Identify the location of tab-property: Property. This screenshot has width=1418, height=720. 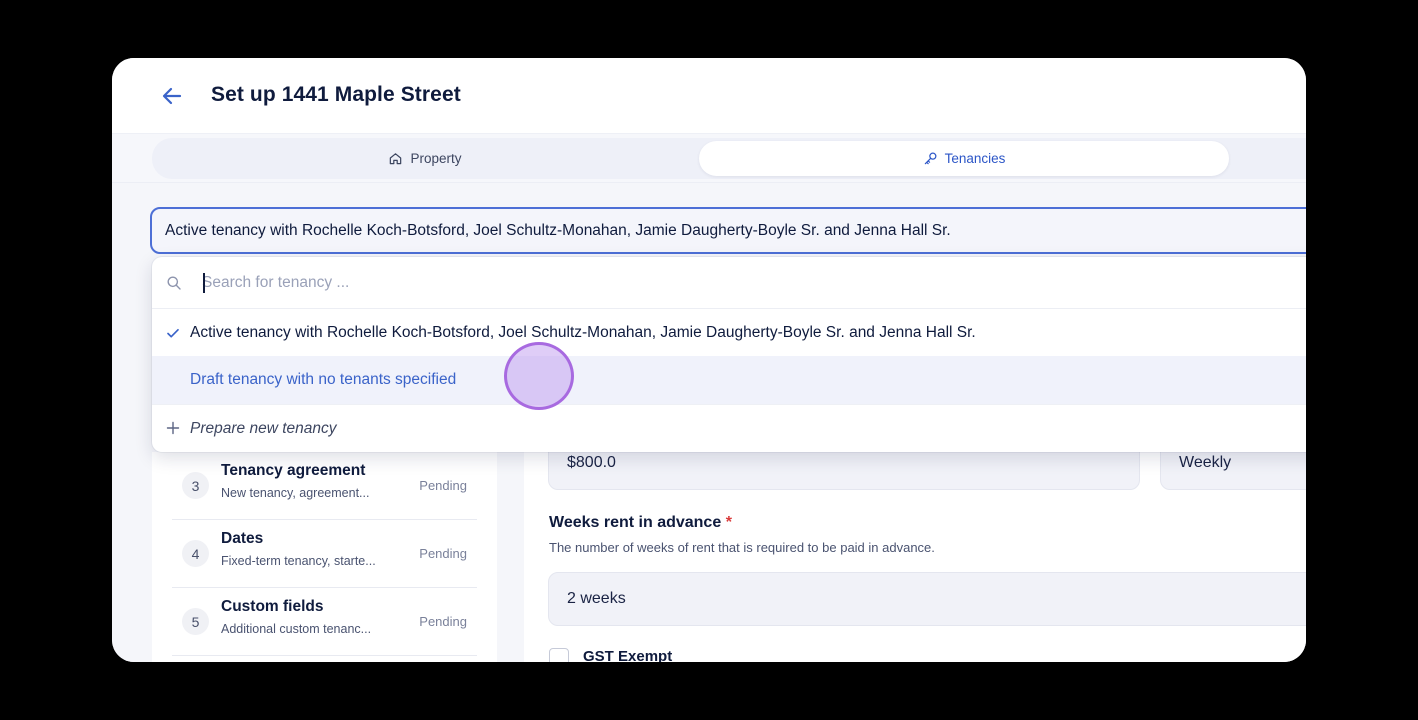
(425, 158).